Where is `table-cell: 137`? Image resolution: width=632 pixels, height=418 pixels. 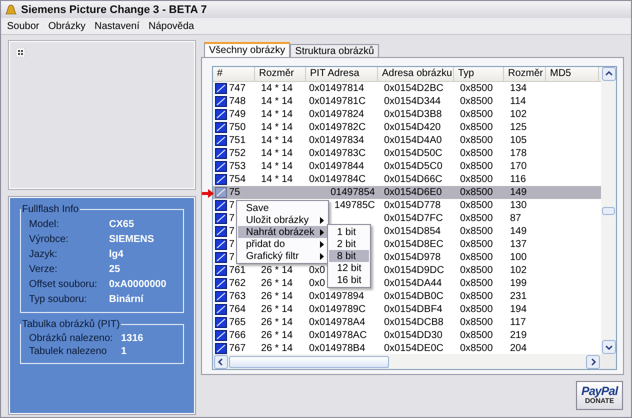
table-cell: 137 is located at coordinates (518, 244).